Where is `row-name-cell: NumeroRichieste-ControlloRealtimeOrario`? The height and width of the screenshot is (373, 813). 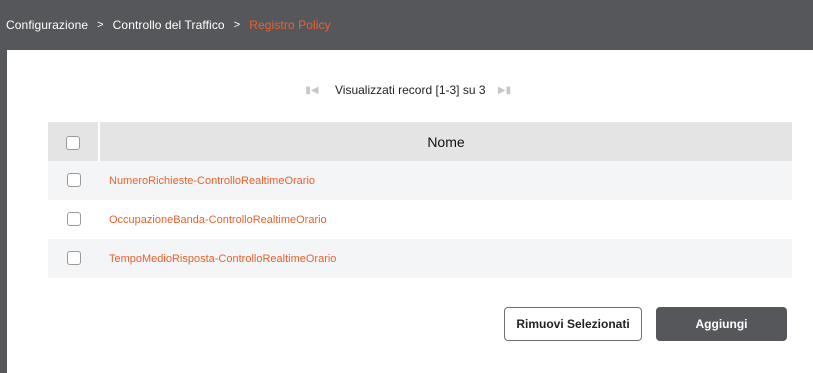
row-name-cell: NumeroRichieste-ControlloRealtimeOrario is located at coordinates (445, 180).